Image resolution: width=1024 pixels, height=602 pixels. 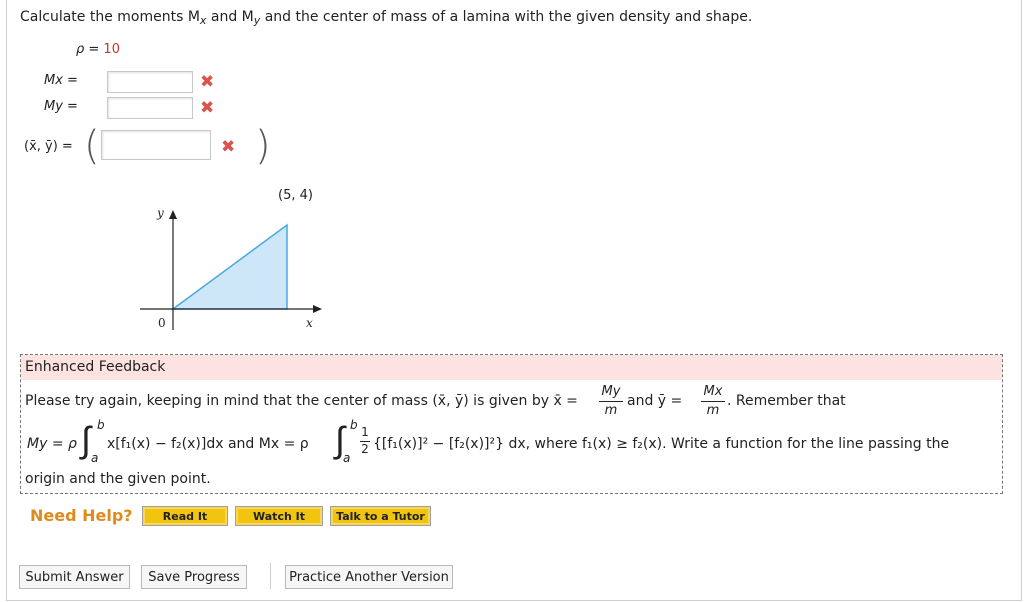 I want to click on submit-answer-button: Submit Answer, so click(x=74, y=577).